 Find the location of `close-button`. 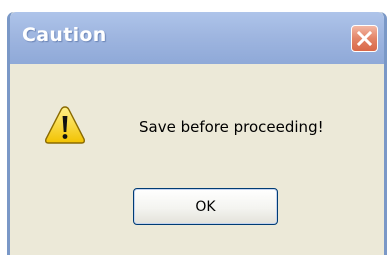

close-button is located at coordinates (364, 38).